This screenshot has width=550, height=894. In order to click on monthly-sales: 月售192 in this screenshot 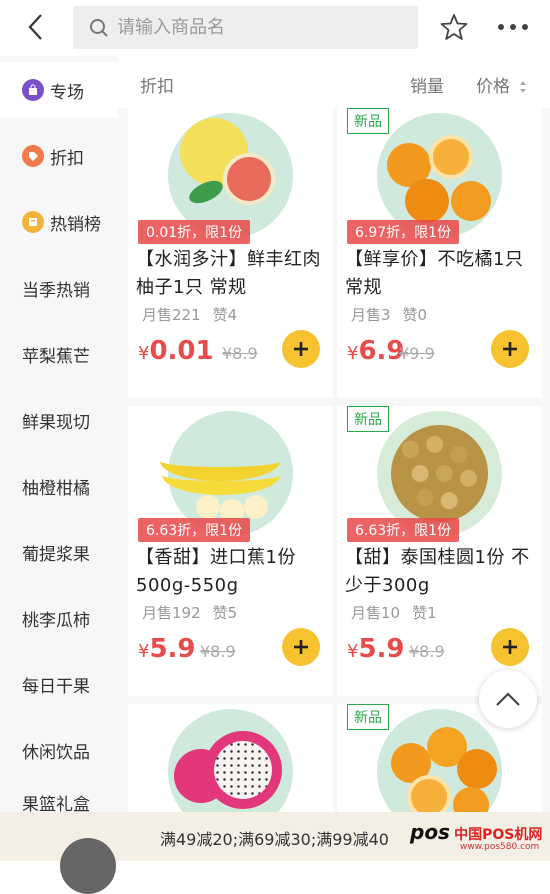, I will do `click(171, 613)`.